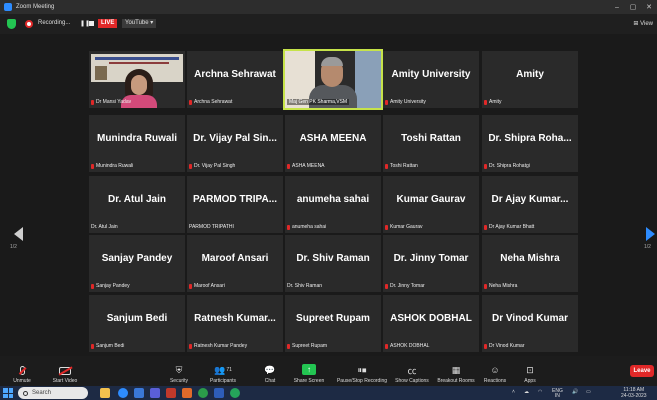  Describe the element at coordinates (333, 263) in the screenshot. I see `participant-tile: Dr. Shiv Raman Dr. Shiv Raman` at that location.